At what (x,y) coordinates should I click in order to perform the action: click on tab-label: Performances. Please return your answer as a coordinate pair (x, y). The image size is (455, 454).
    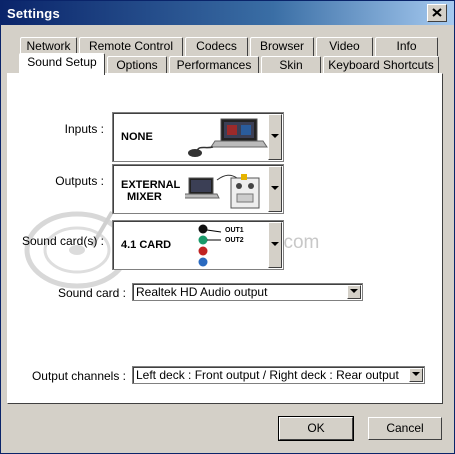
    Looking at the image, I should click on (214, 65).